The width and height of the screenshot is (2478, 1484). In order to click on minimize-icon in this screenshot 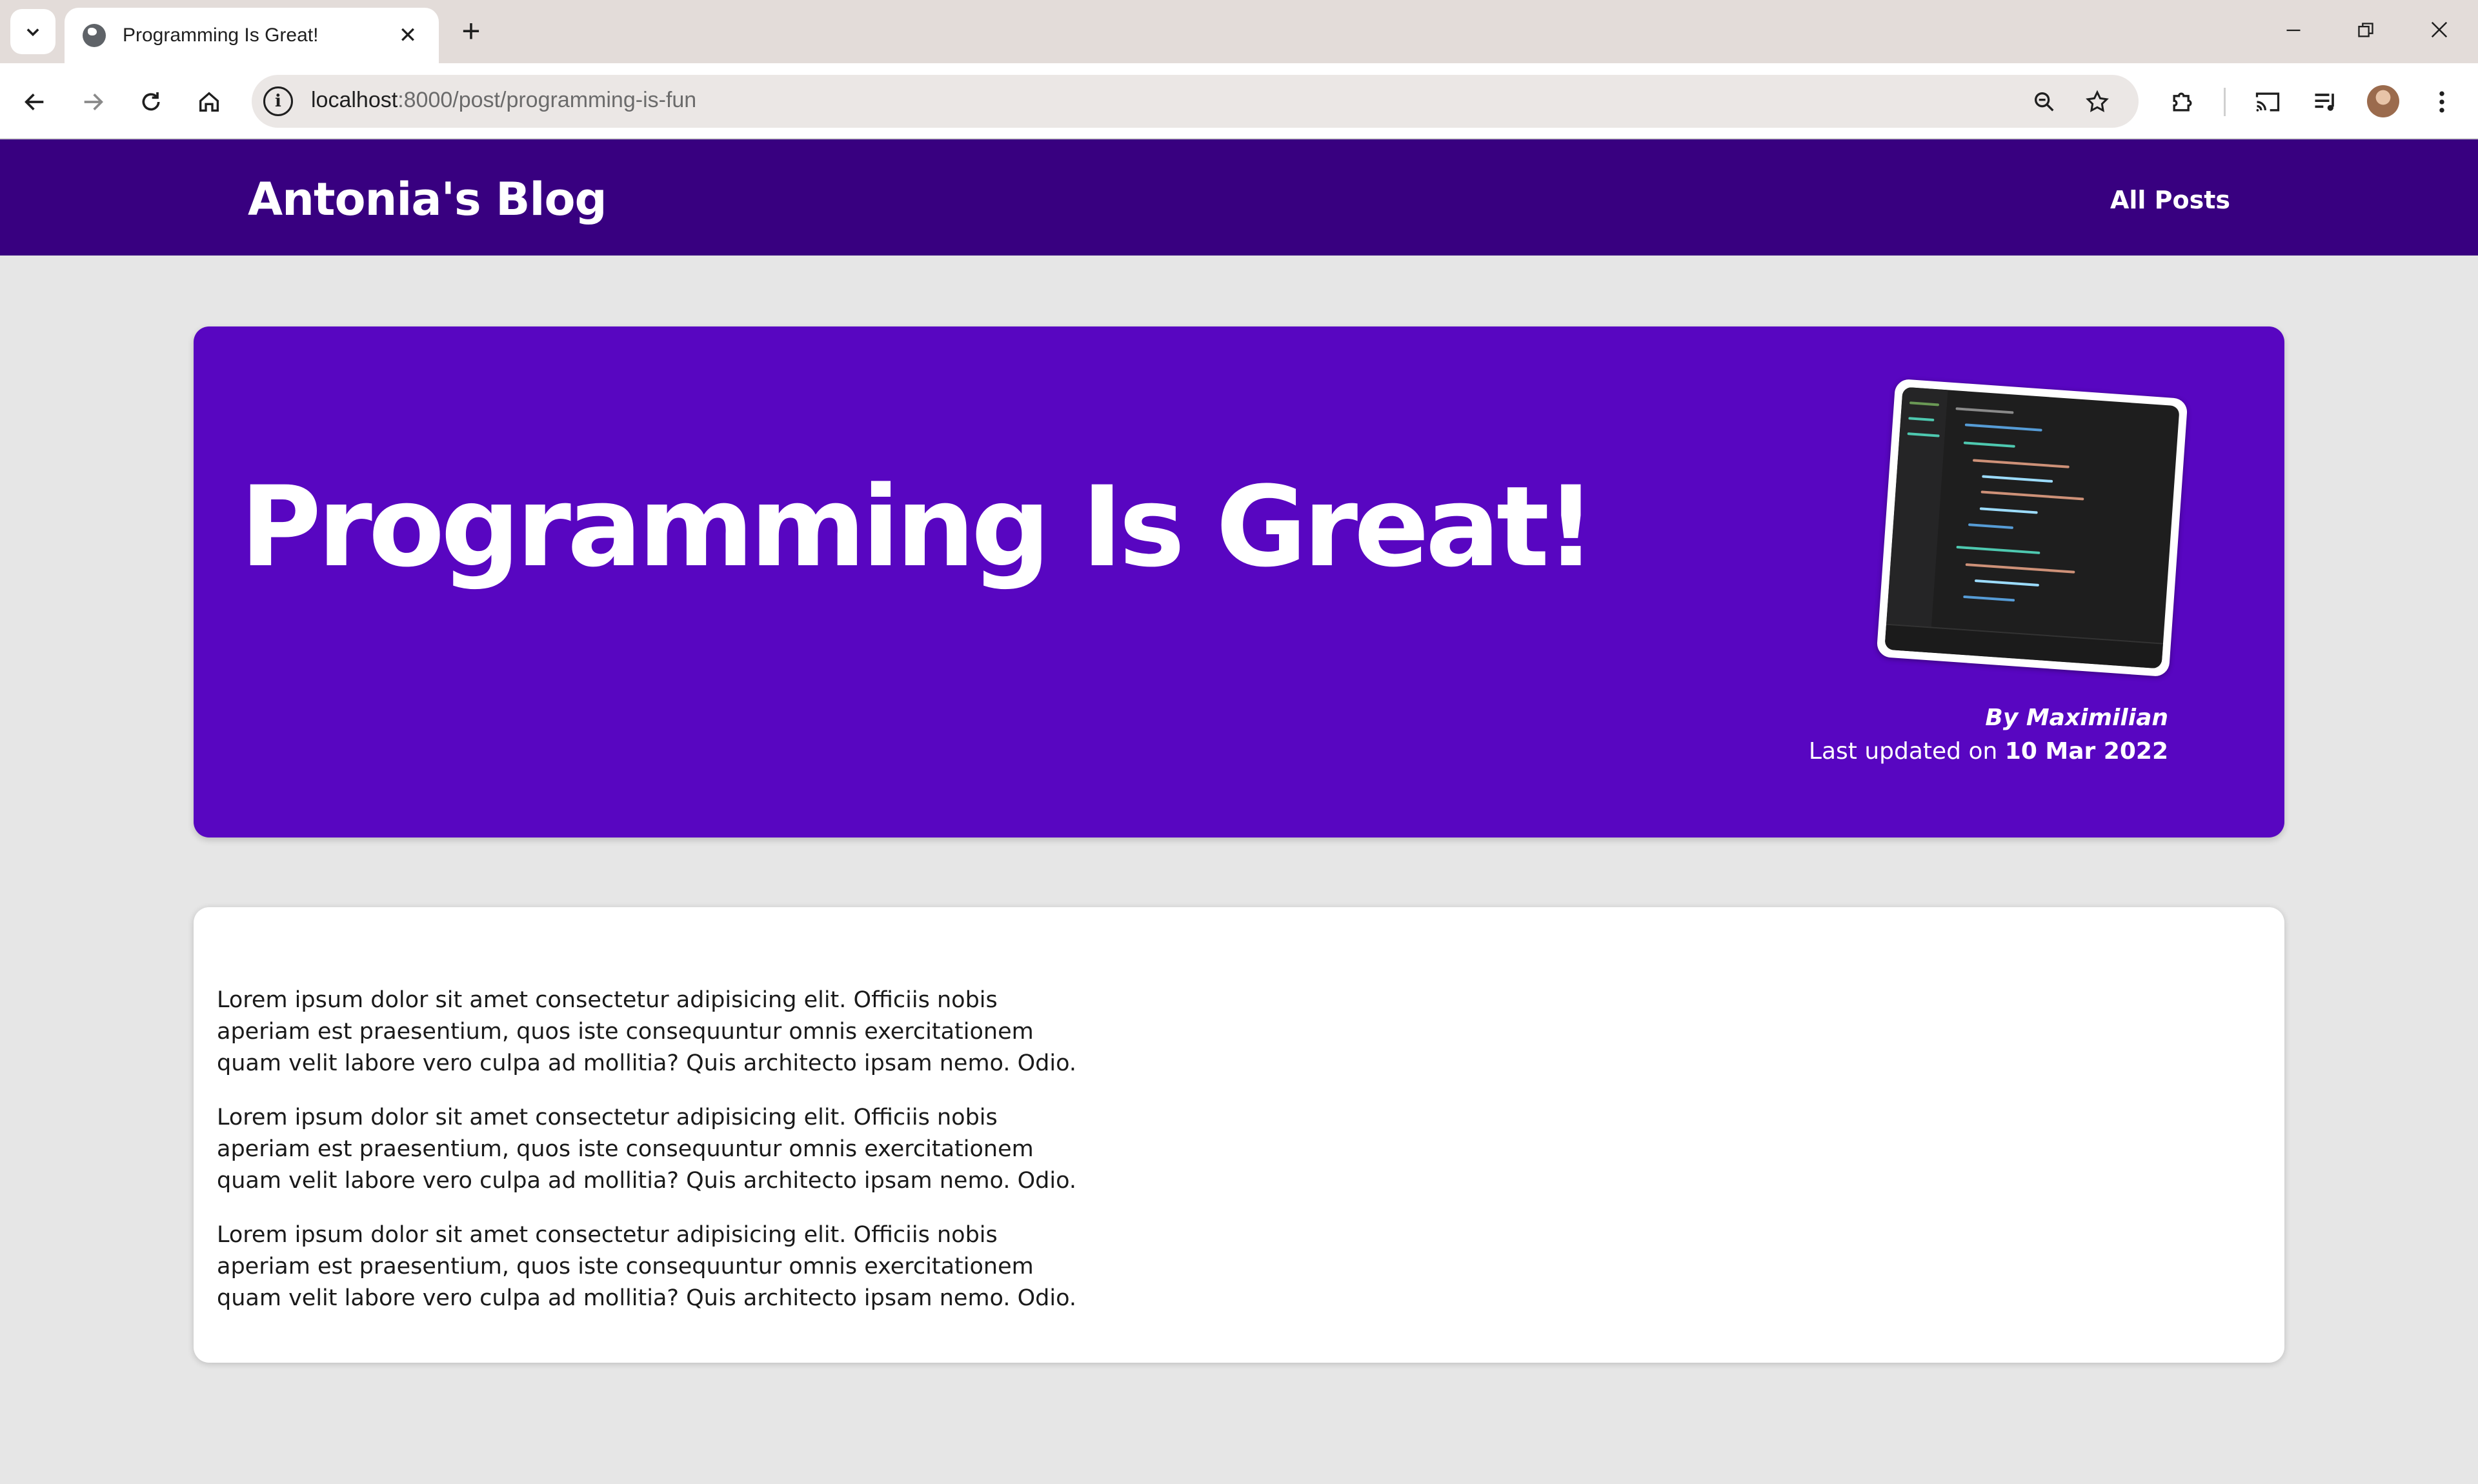, I will do `click(2293, 30)`.